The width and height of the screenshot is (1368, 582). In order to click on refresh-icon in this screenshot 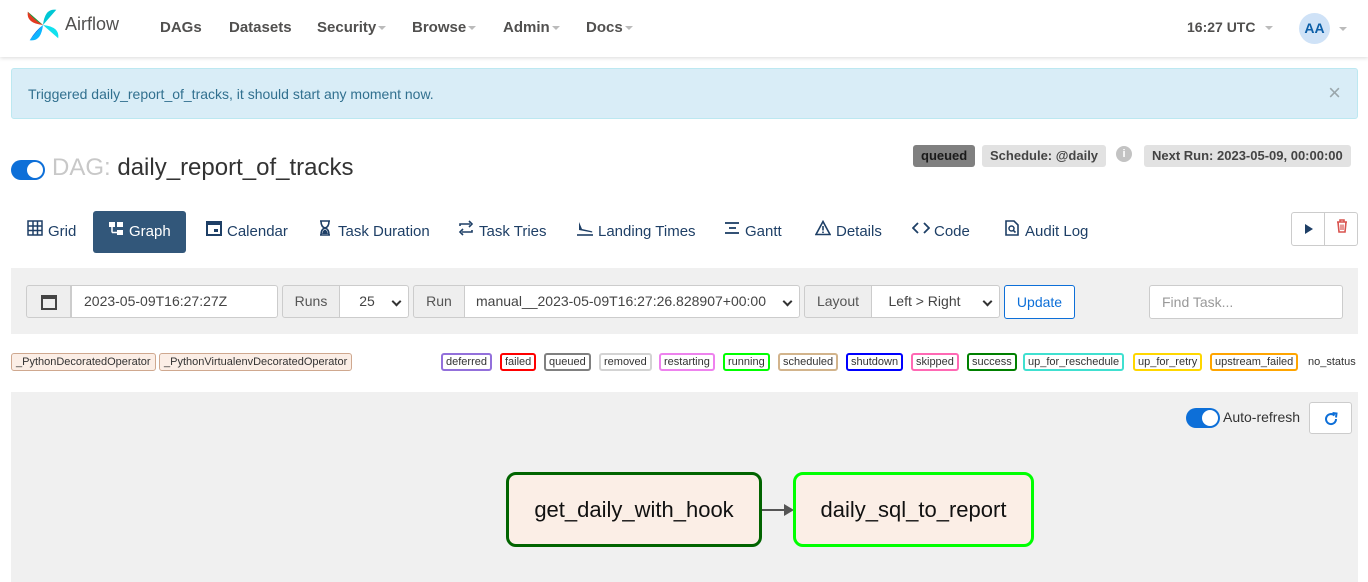, I will do `click(1331, 419)`.